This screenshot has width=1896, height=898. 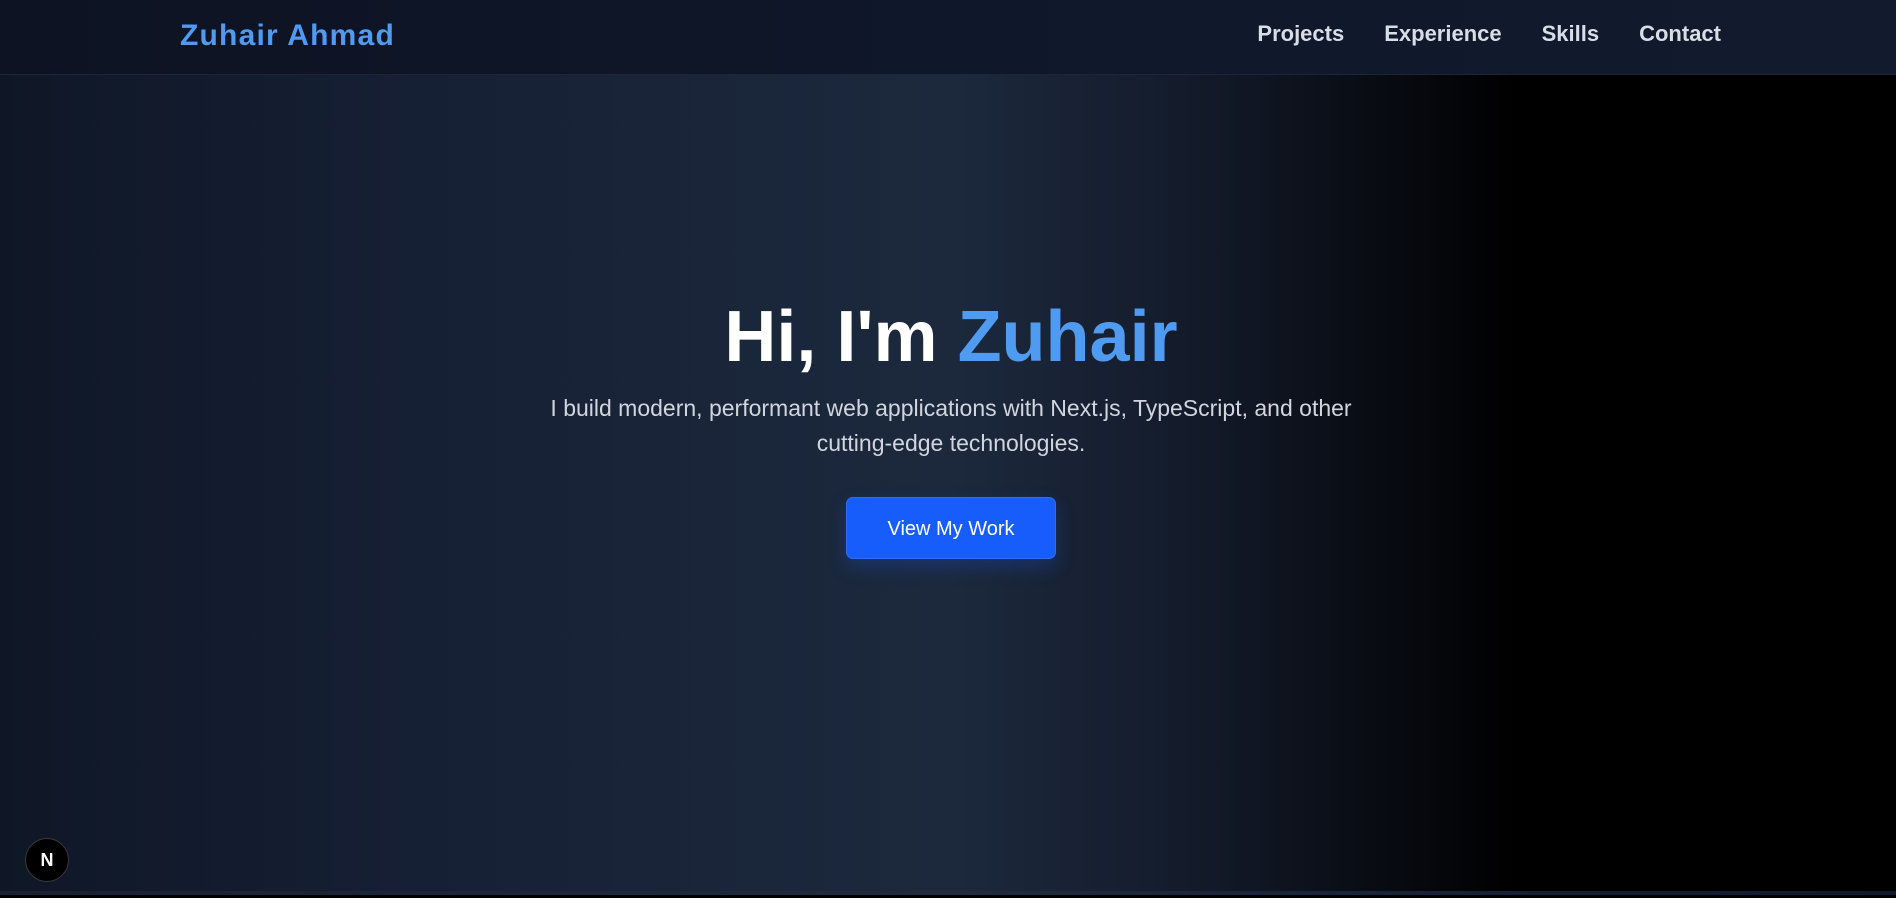 What do you see at coordinates (951, 528) in the screenshot?
I see `view-my-work-button: View My Work` at bounding box center [951, 528].